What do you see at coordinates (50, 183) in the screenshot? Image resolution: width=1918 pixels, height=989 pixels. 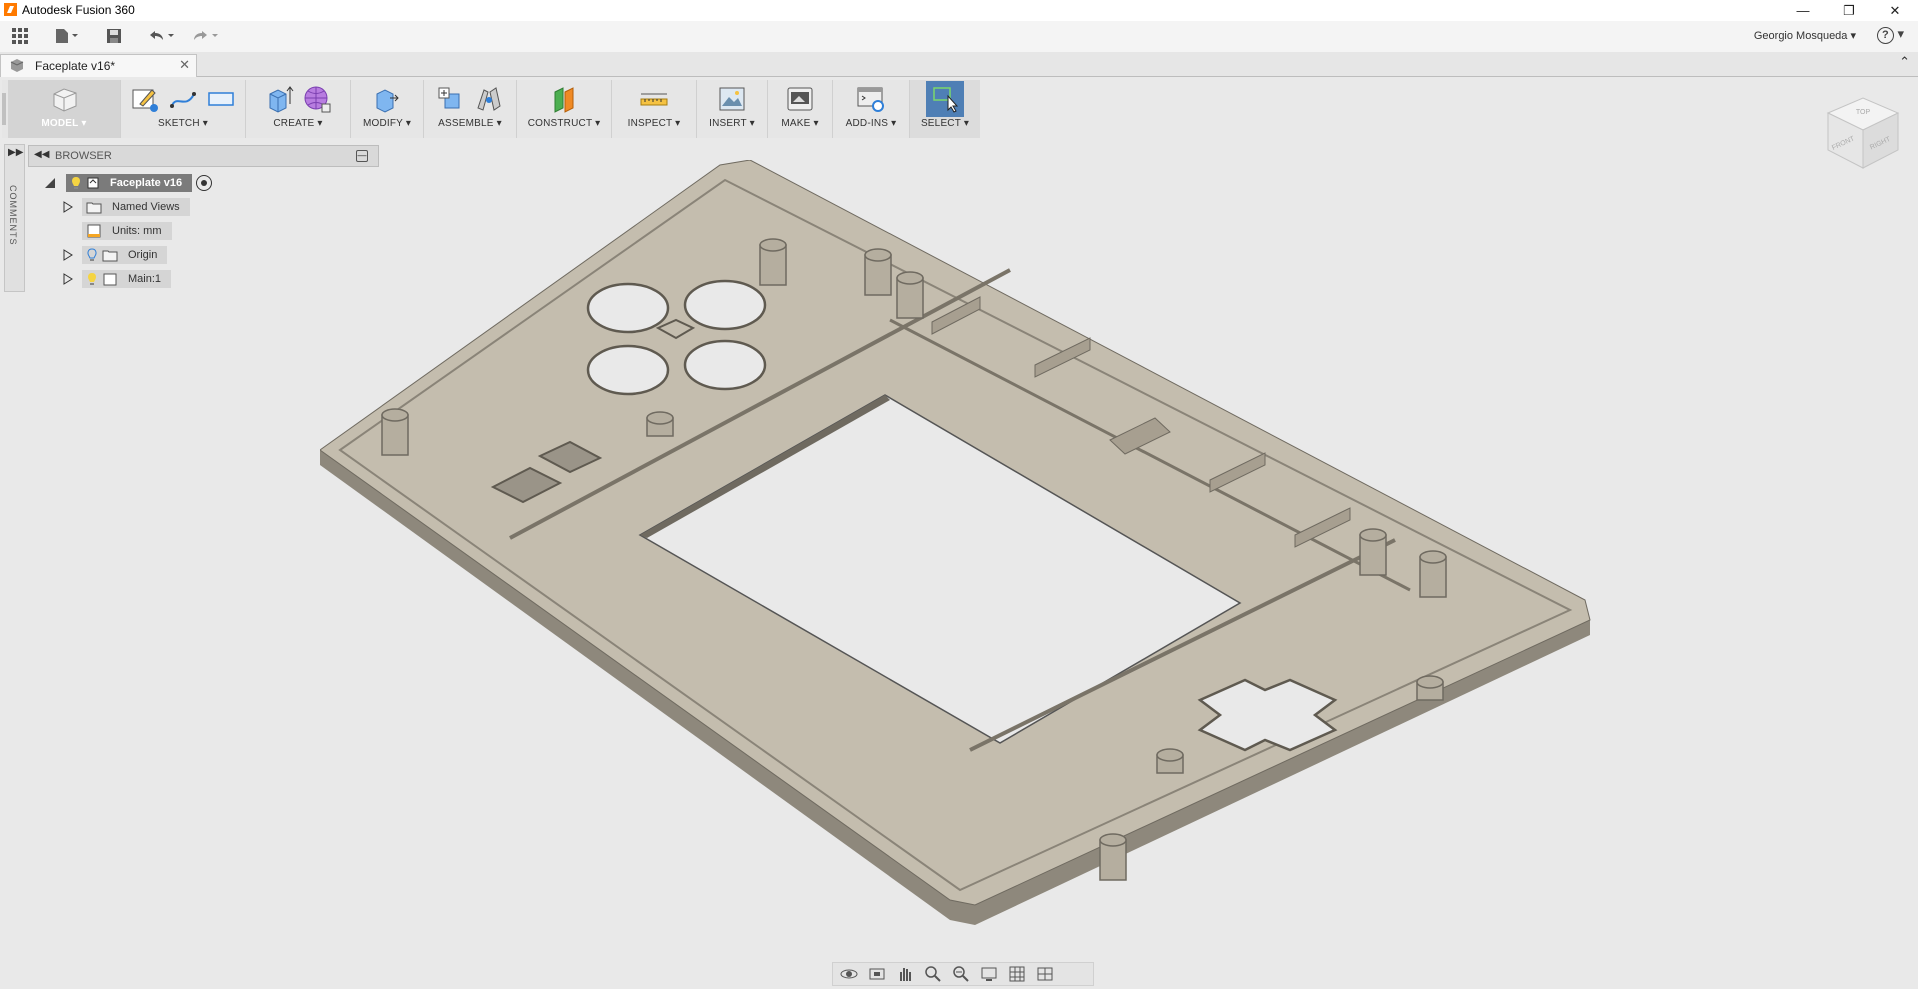 I see `collapse-triangle-icon` at bounding box center [50, 183].